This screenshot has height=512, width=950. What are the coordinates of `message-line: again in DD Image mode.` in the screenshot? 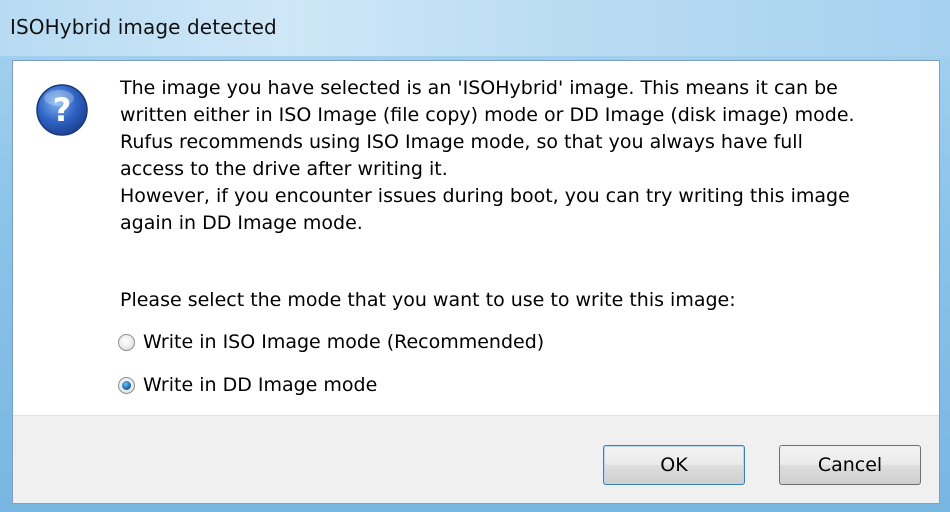 It's located at (241, 223).